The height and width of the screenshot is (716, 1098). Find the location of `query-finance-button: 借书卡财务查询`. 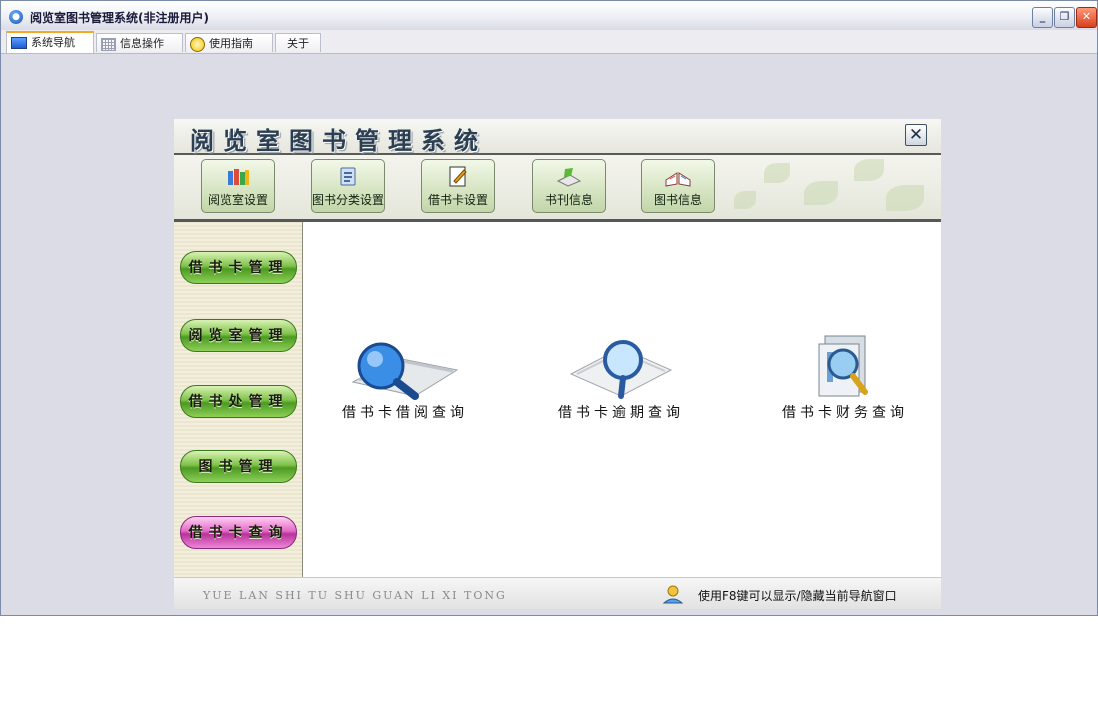

query-finance-button: 借书卡财务查询 is located at coordinates (845, 376).